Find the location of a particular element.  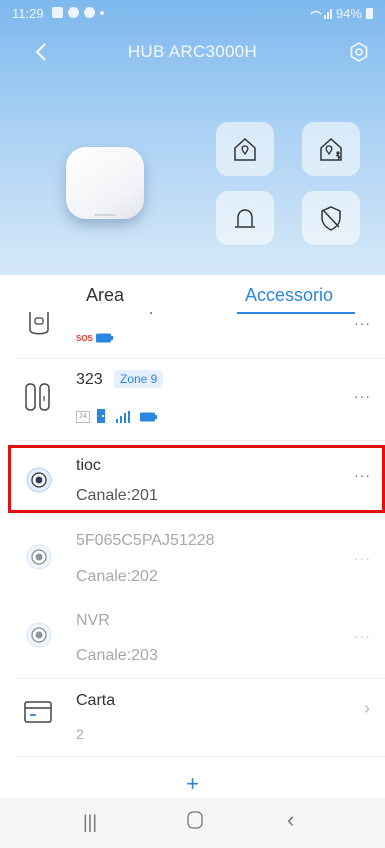

accessory-name: Carta is located at coordinates (96, 700).